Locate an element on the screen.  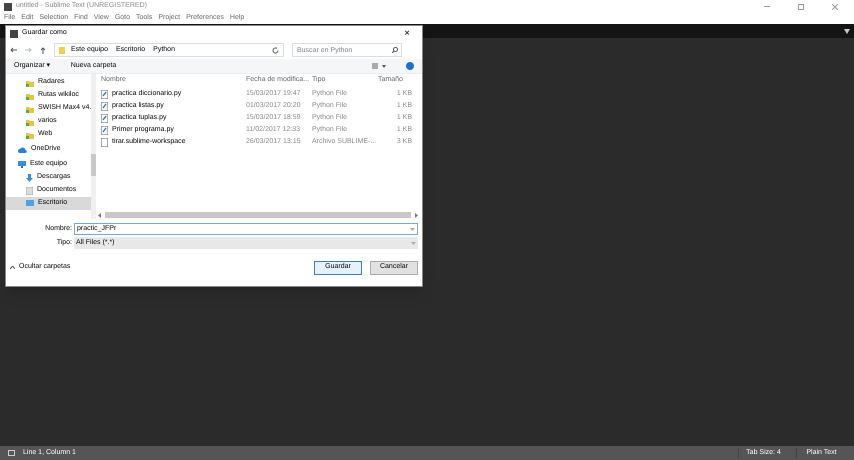
scrollbar is located at coordinates (93, 146).